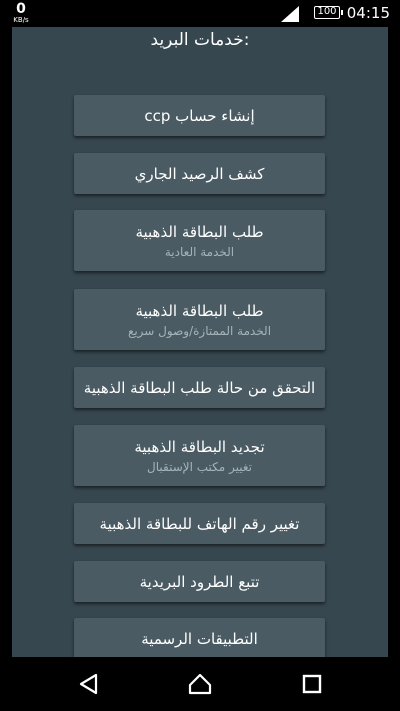 The width and height of the screenshot is (400, 711). I want to click on change-phone-number-button: تغيير رقم الهاتف للبطاقة الذهبية, so click(199, 523).